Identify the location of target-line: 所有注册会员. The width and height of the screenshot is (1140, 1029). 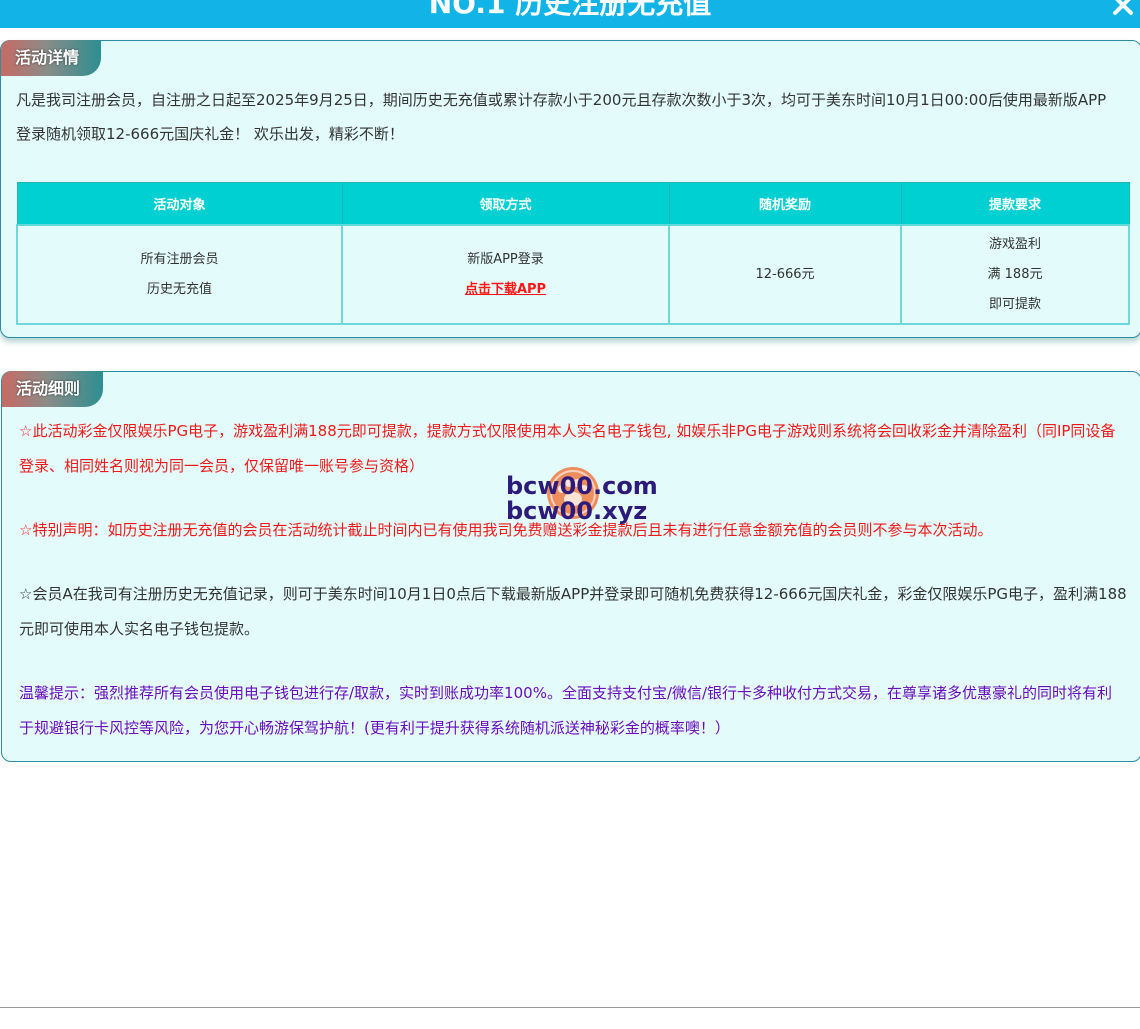
(179, 259).